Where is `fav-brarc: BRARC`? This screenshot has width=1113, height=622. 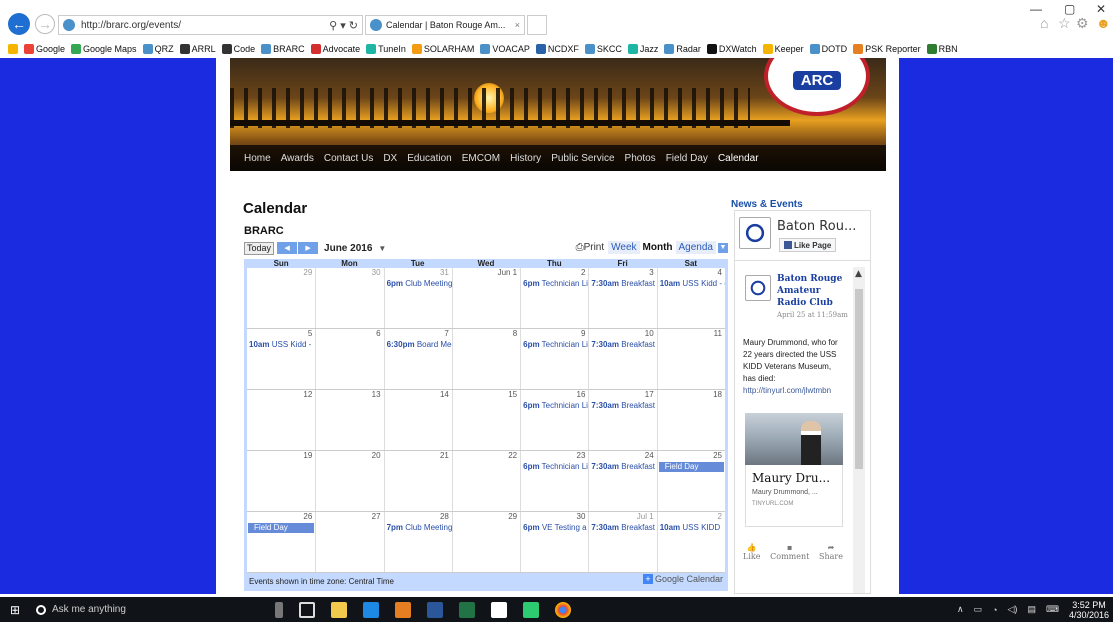
fav-brarc: BRARC is located at coordinates (283, 49).